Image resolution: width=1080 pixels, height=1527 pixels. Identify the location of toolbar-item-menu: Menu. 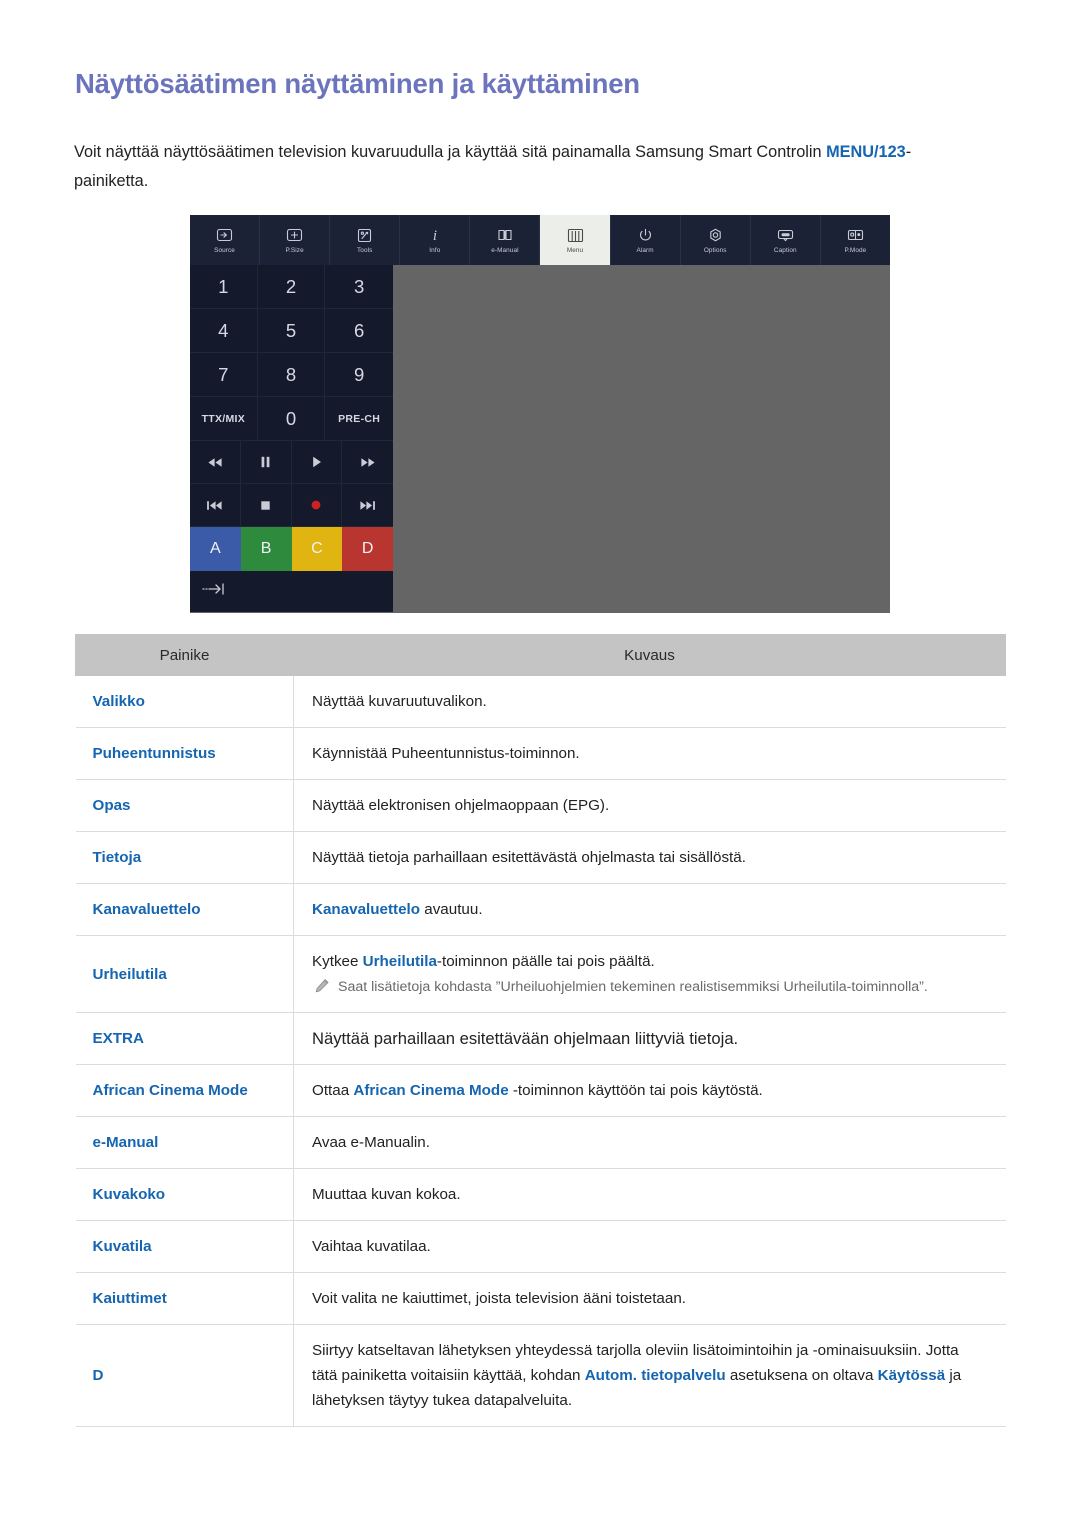
(575, 240).